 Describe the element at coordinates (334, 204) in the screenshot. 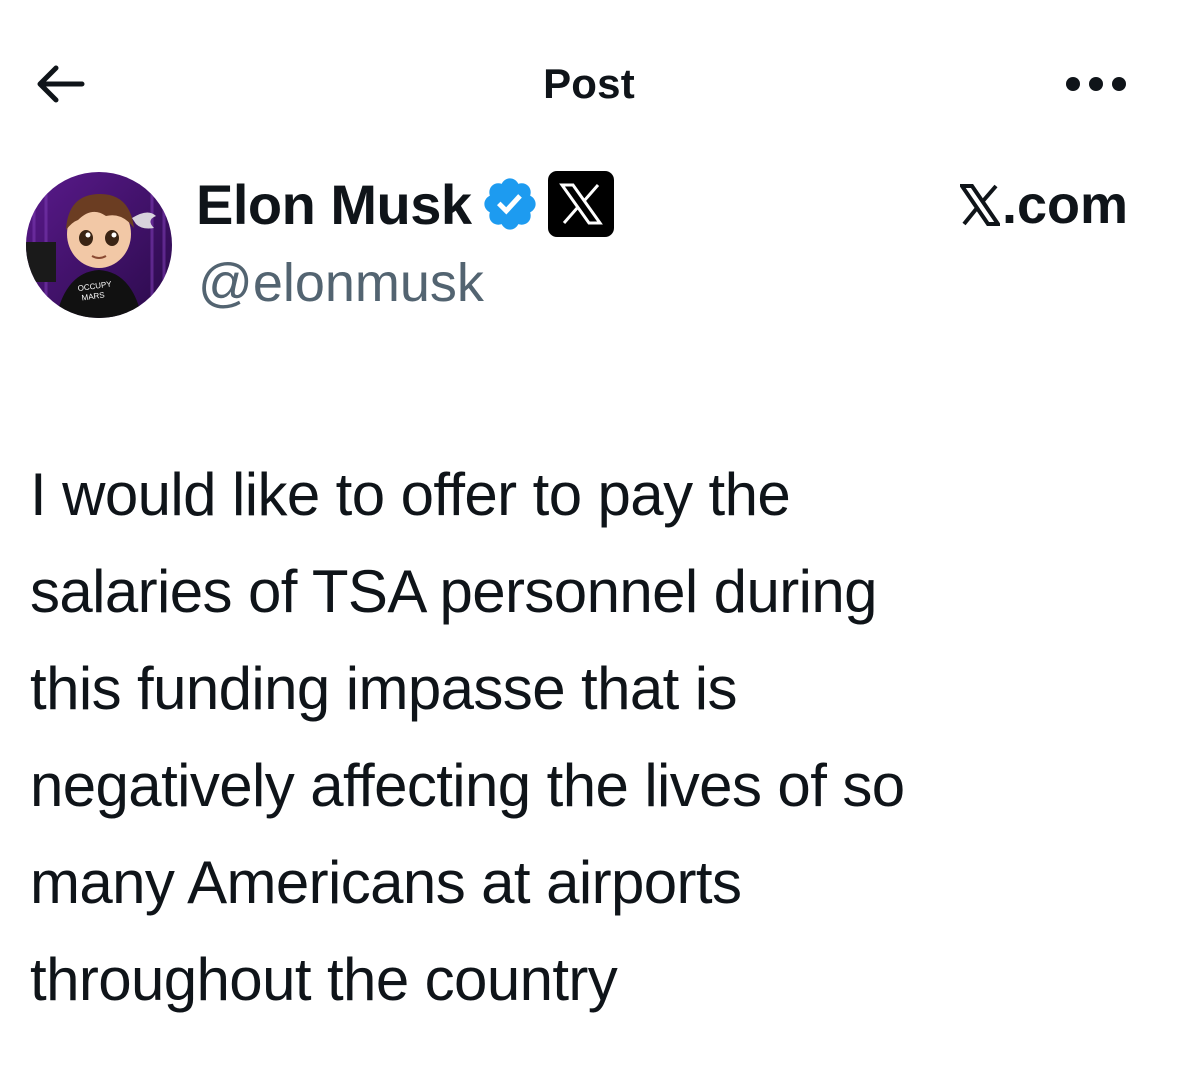

I see `author-display-name: Elon Musk` at that location.